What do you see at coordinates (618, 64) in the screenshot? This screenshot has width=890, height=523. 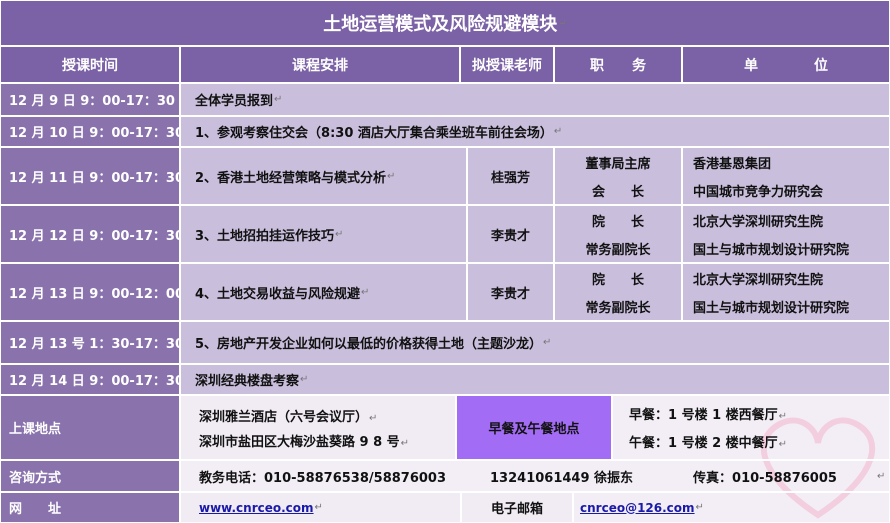 I see `header-position: 职 务` at bounding box center [618, 64].